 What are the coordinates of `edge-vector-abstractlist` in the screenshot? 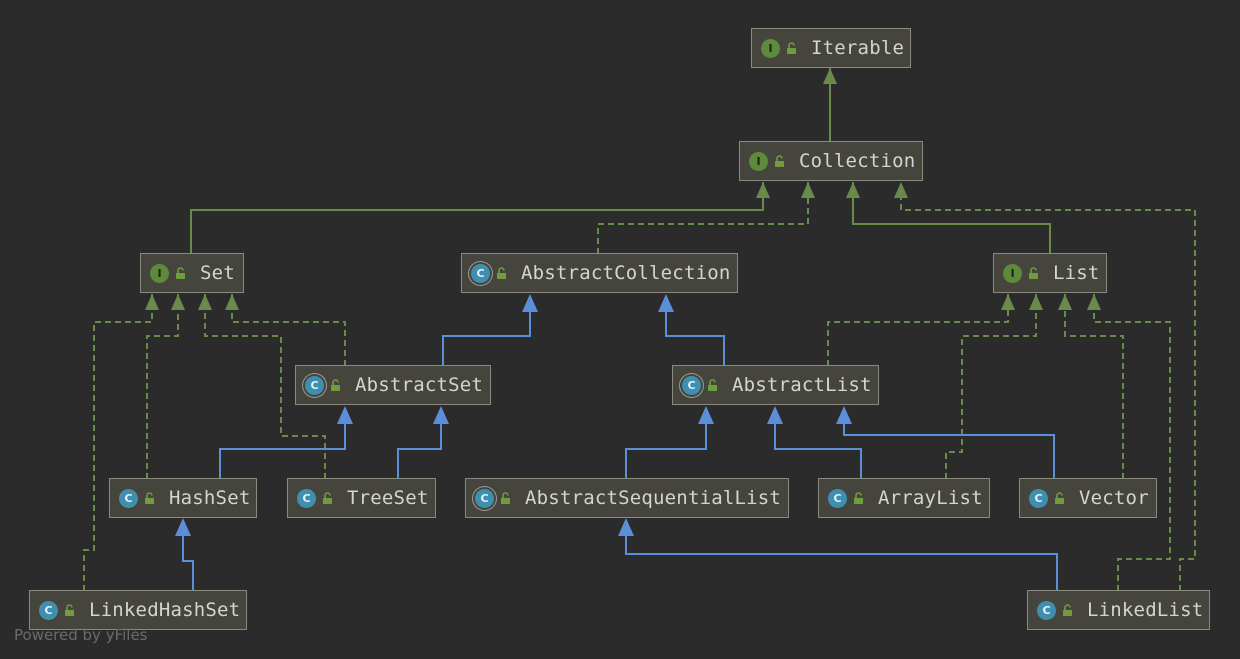 It's located at (949, 448).